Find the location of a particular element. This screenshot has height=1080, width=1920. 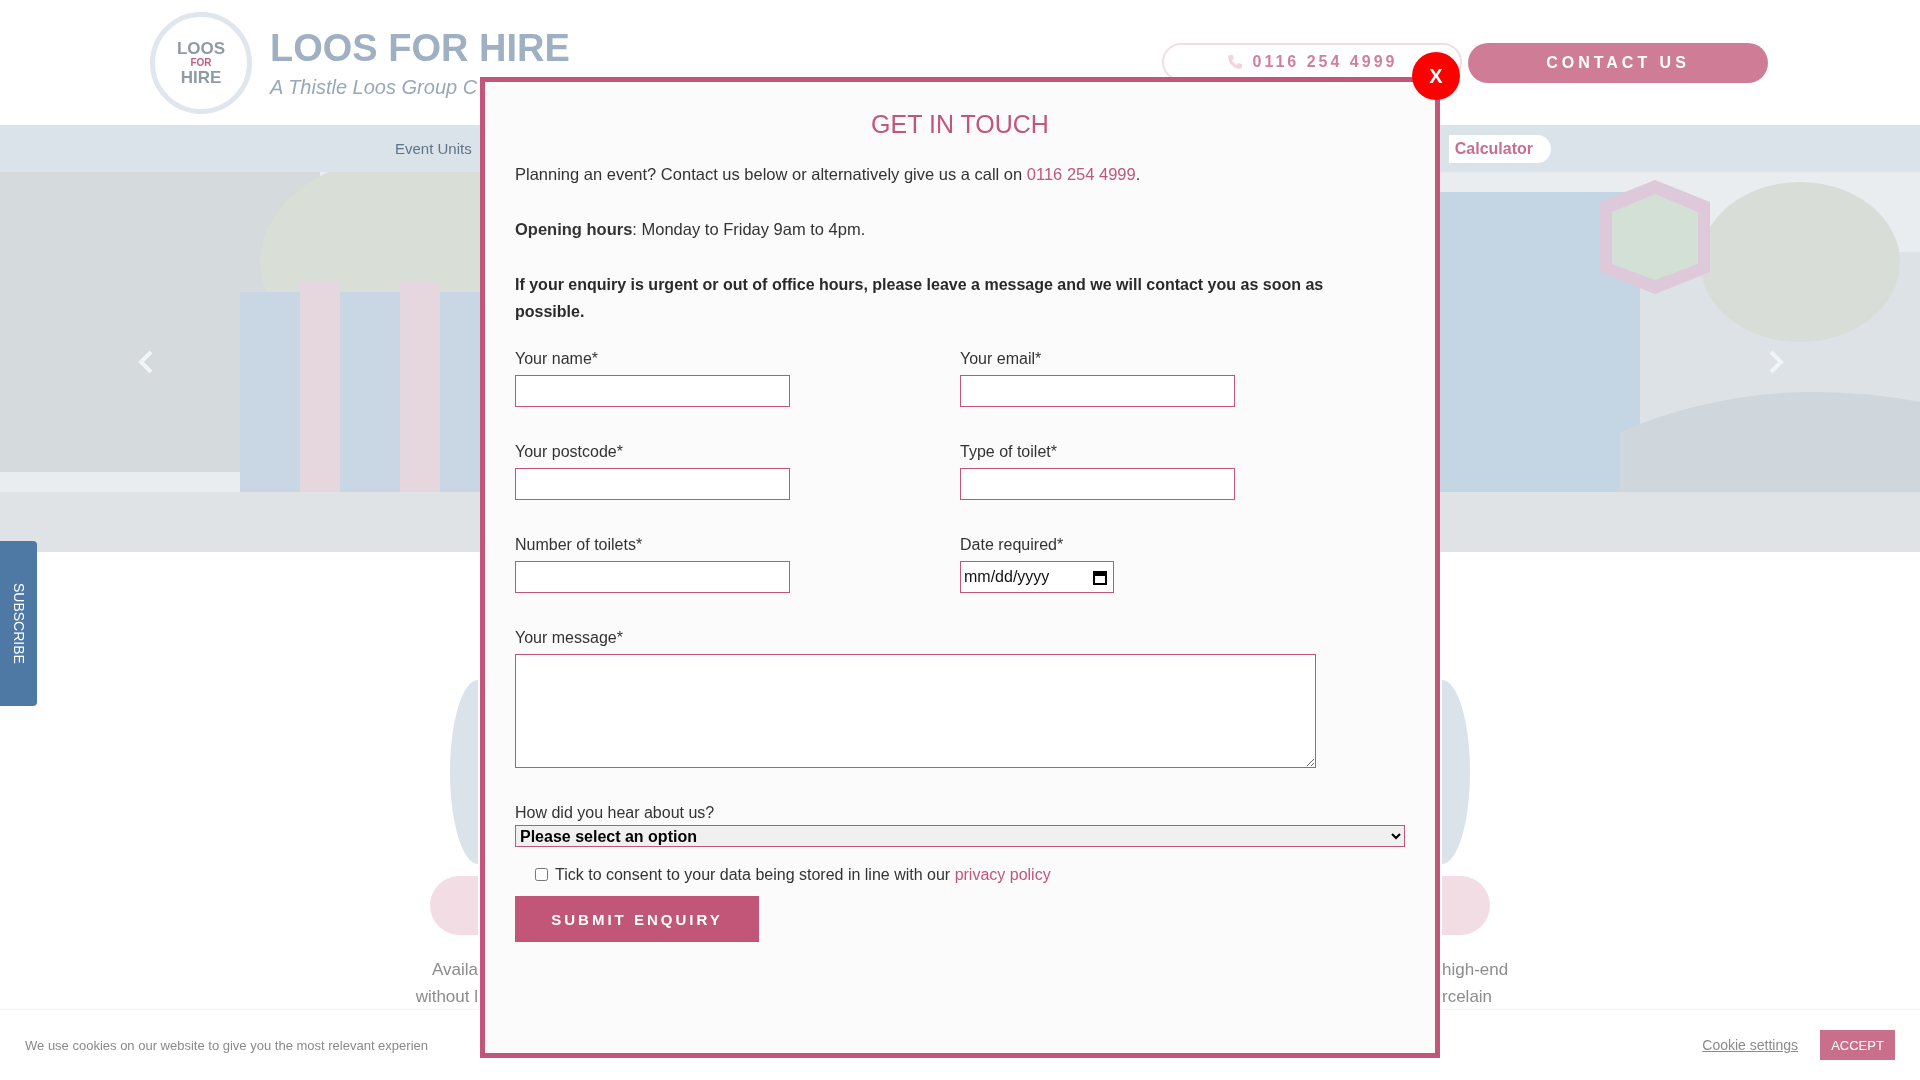

dialog-title: GET IN TOUCH is located at coordinates (960, 124).